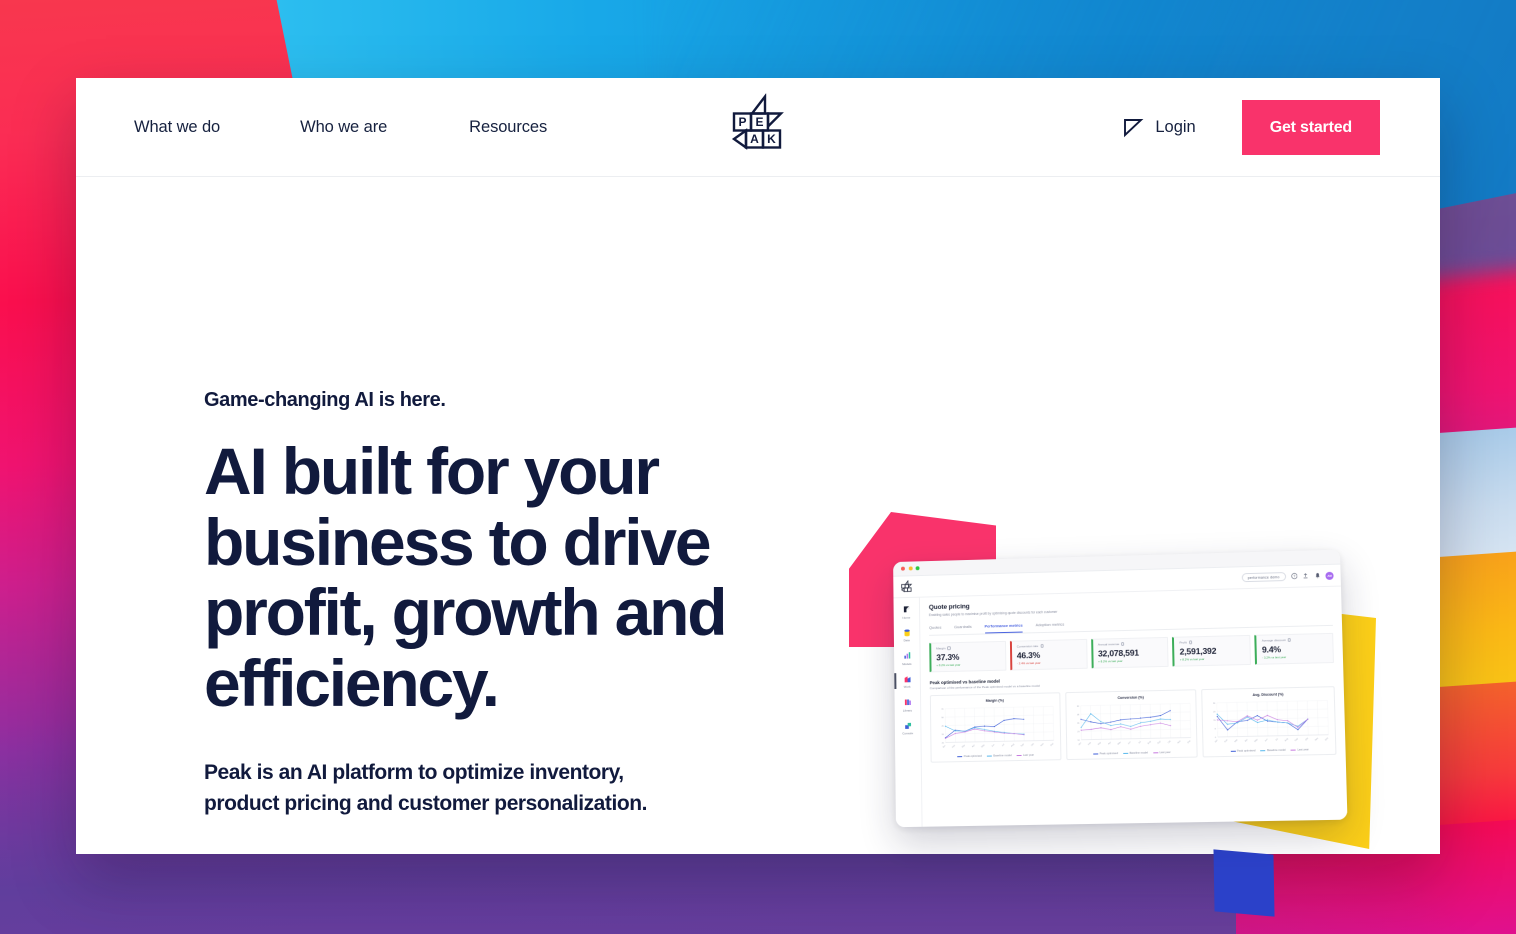 This screenshot has height=934, width=1516. What do you see at coordinates (1161, 752) in the screenshot?
I see `legend-item: Last year` at bounding box center [1161, 752].